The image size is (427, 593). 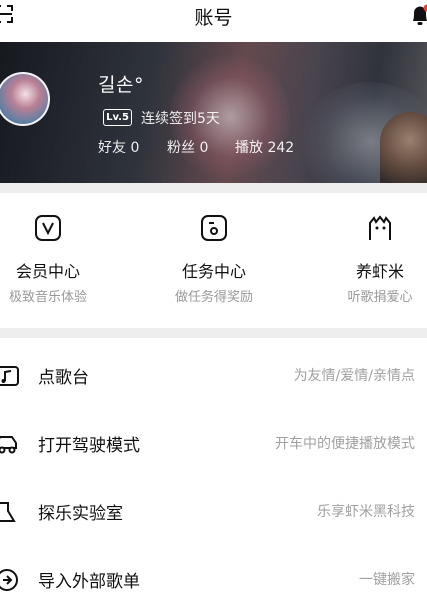 I want to click on menu-item-label: 打开驾驶模式, so click(x=89, y=446).